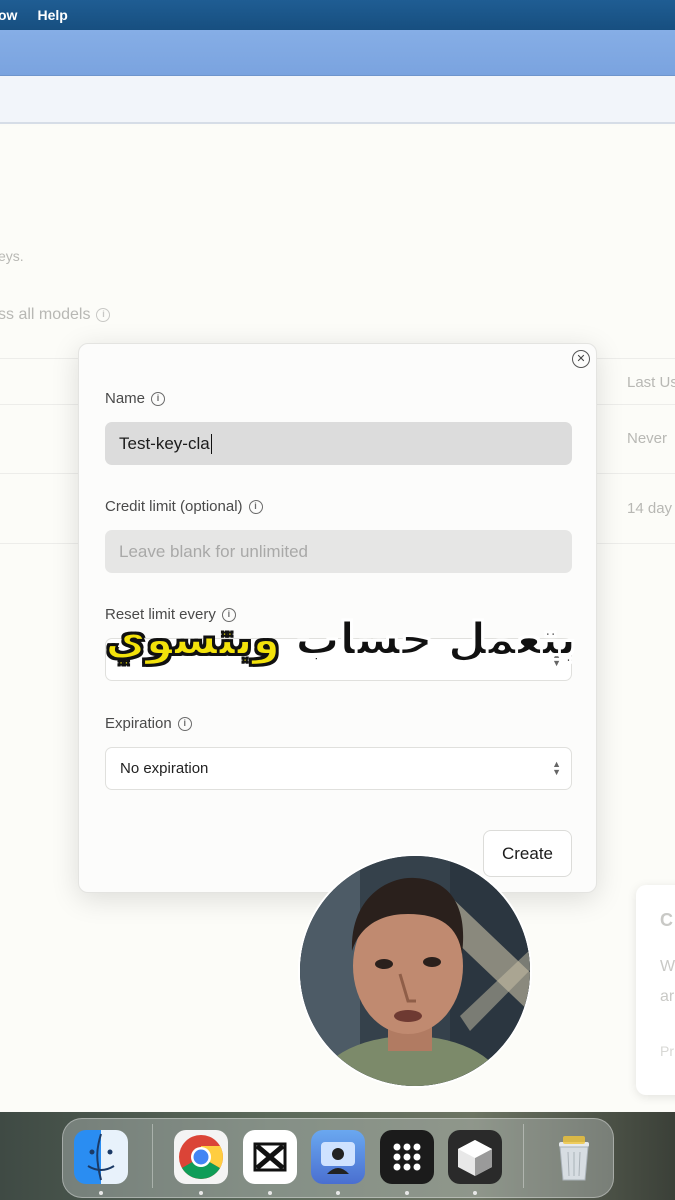 This screenshot has height=1200, width=675. I want to click on chrome-icon, so click(201, 1157).